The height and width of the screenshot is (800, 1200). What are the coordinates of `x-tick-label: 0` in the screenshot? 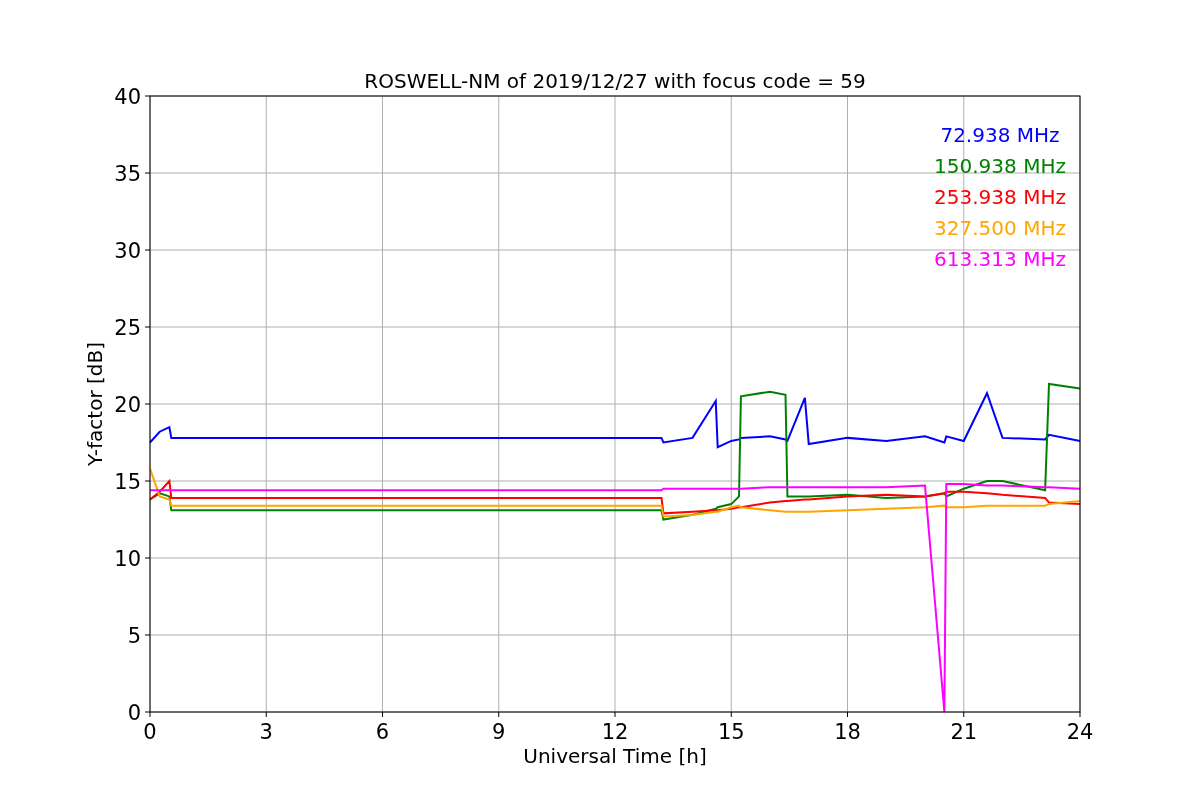 It's located at (150, 732).